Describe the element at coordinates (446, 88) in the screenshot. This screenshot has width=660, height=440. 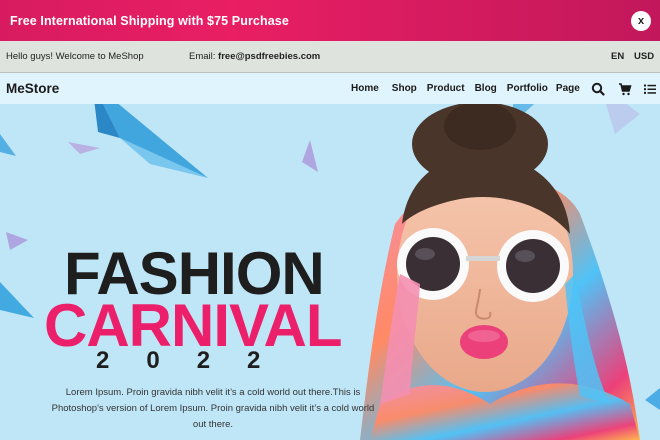
I see `nav-item-product: Product` at that location.